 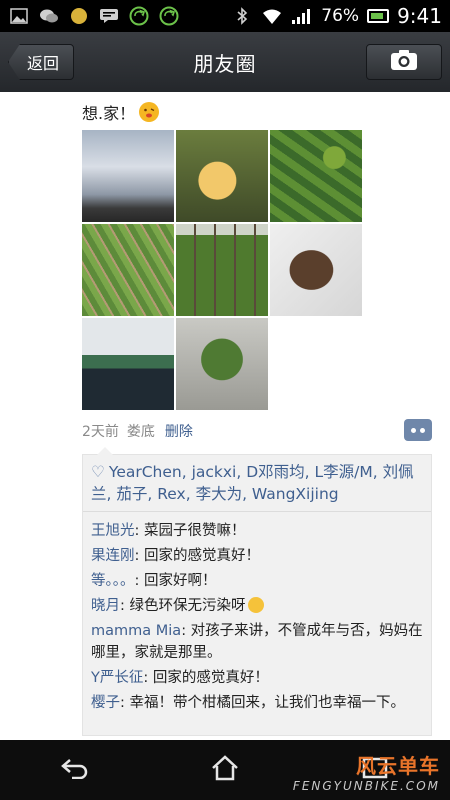 What do you see at coordinates (257, 430) in the screenshot?
I see `post-meta: 2天前 娄底 删除` at bounding box center [257, 430].